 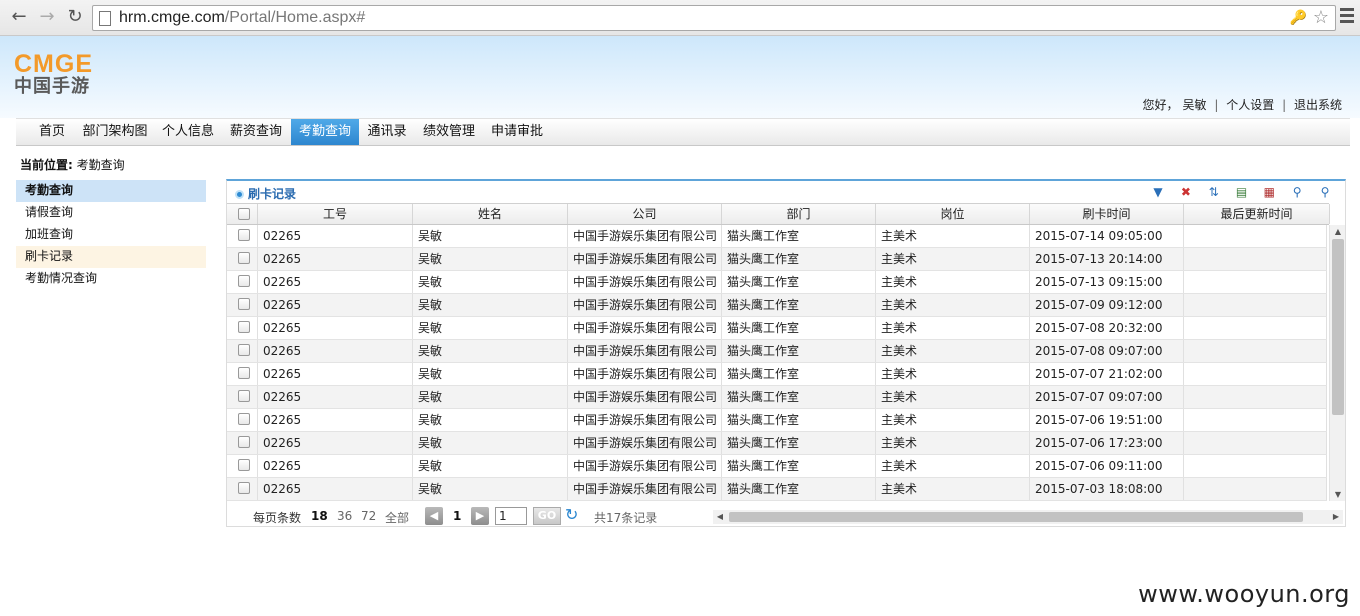 What do you see at coordinates (1257, 214) in the screenshot?
I see `column-header: 最后更新时间` at bounding box center [1257, 214].